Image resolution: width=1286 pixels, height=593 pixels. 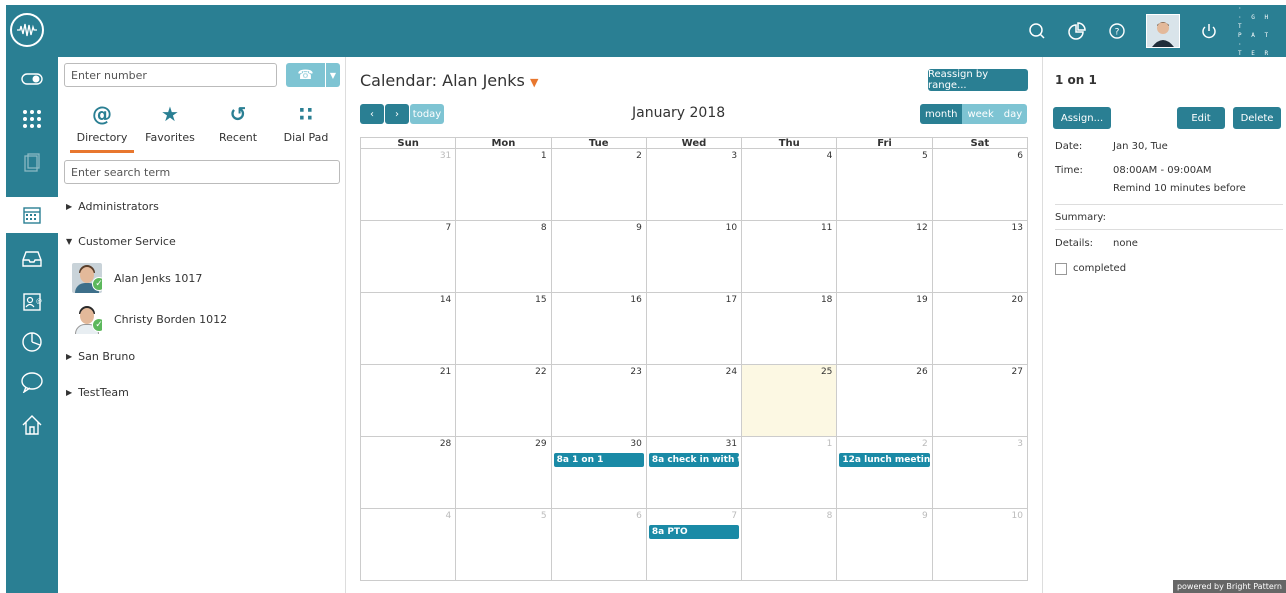 I want to click on calendar-event: 8a PTO, so click(x=694, y=532).